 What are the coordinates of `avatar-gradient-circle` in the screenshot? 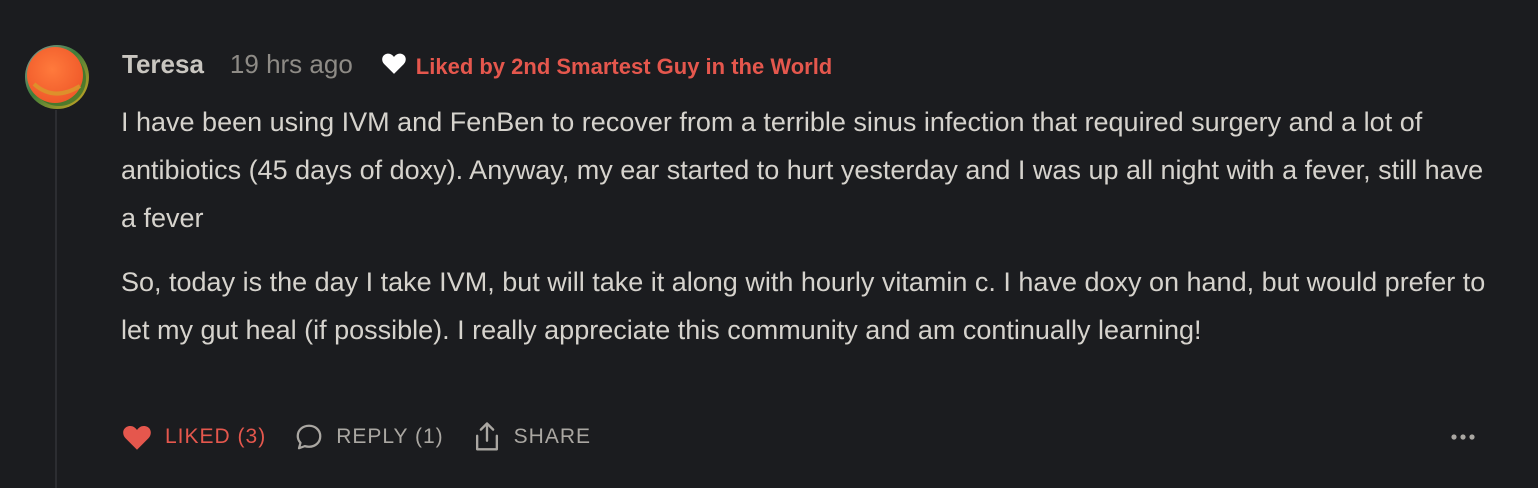 It's located at (57, 77).